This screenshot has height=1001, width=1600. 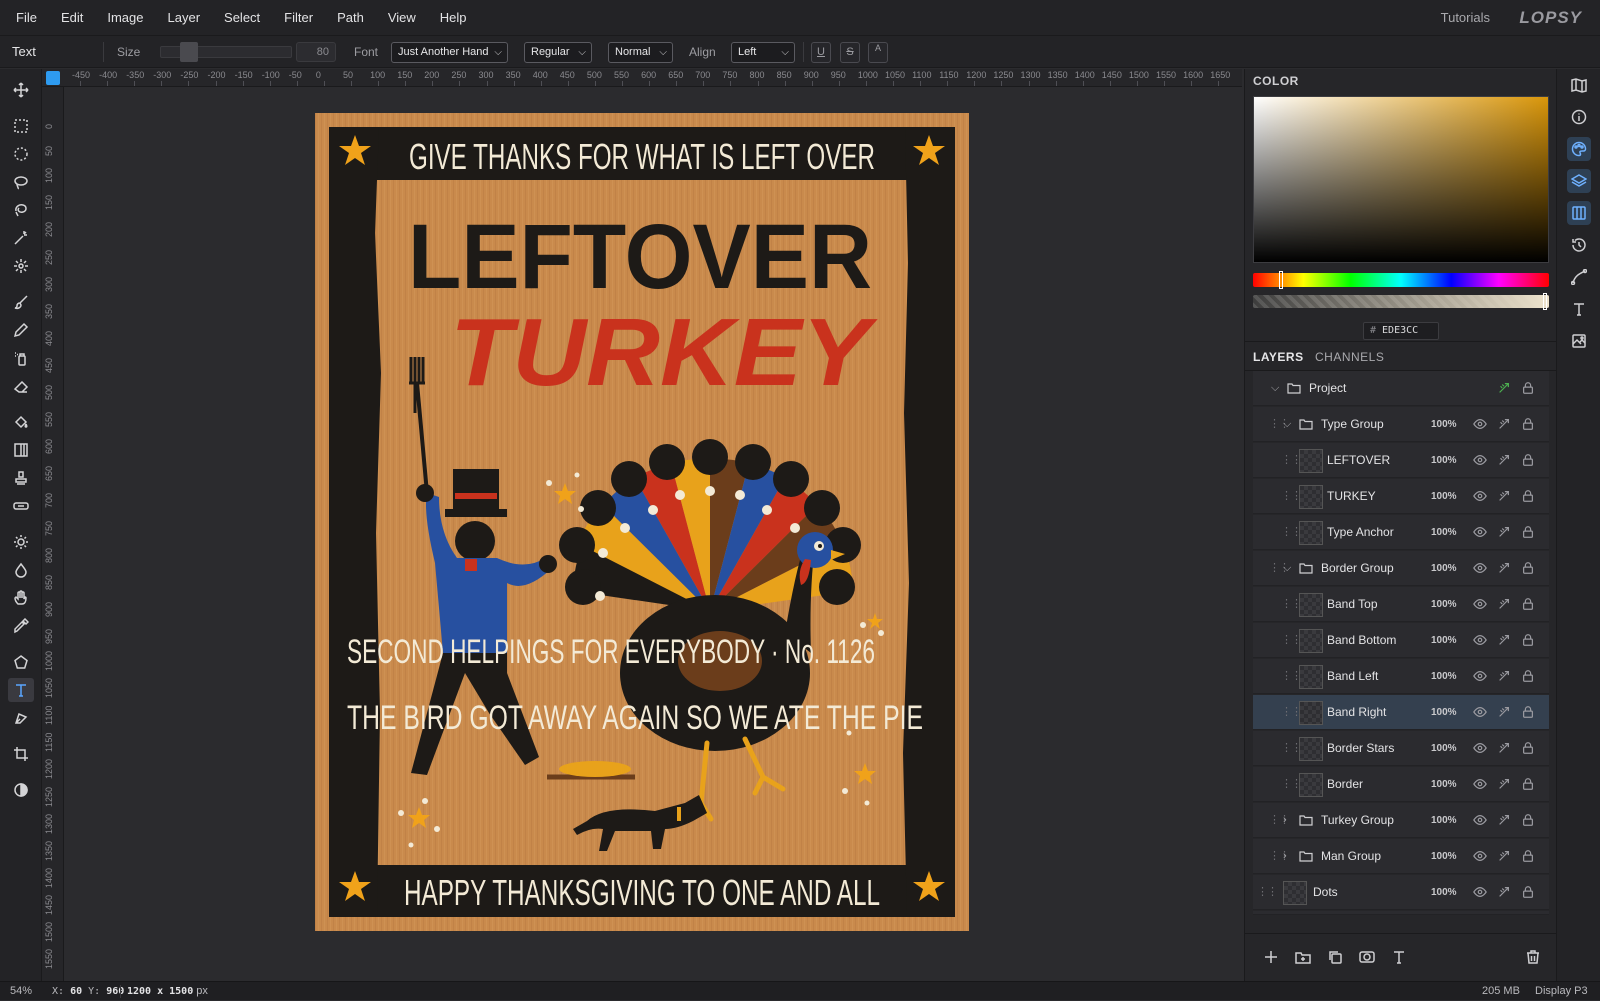 What do you see at coordinates (1278, 357) in the screenshot?
I see `tab-layers: LAYERS` at bounding box center [1278, 357].